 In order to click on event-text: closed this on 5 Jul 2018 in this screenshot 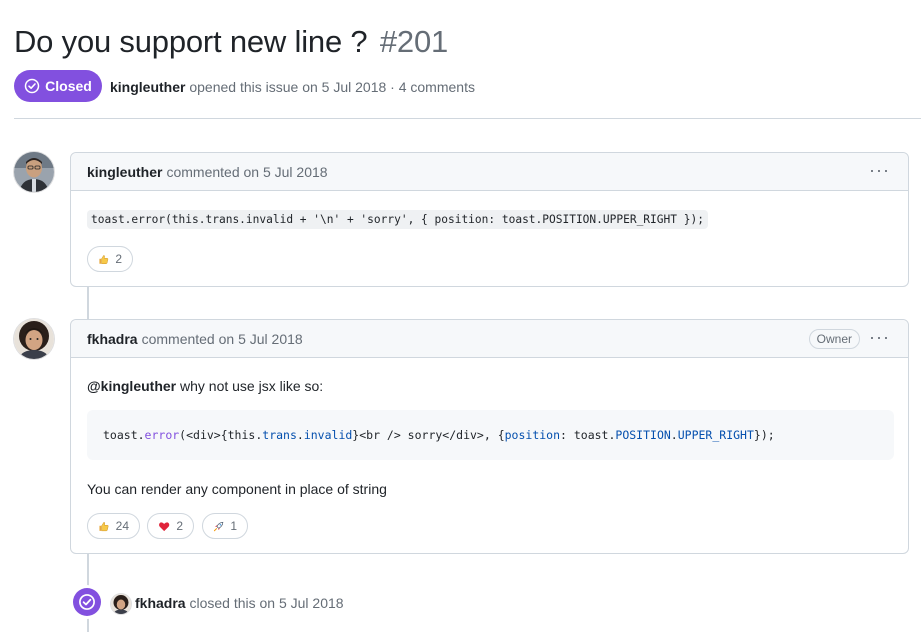, I will do `click(266, 603)`.